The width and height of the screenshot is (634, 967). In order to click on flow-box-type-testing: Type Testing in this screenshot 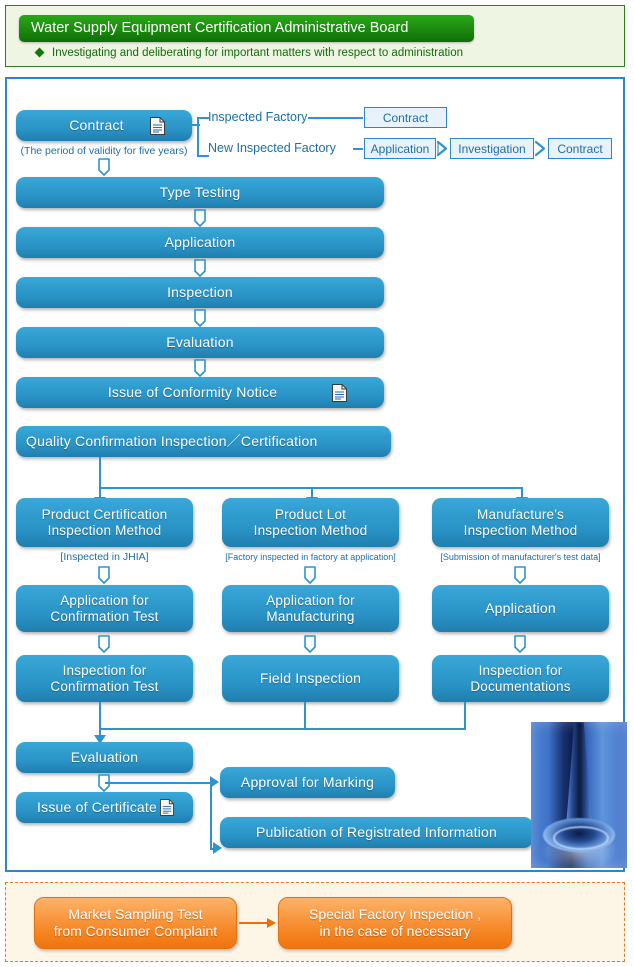, I will do `click(200, 192)`.